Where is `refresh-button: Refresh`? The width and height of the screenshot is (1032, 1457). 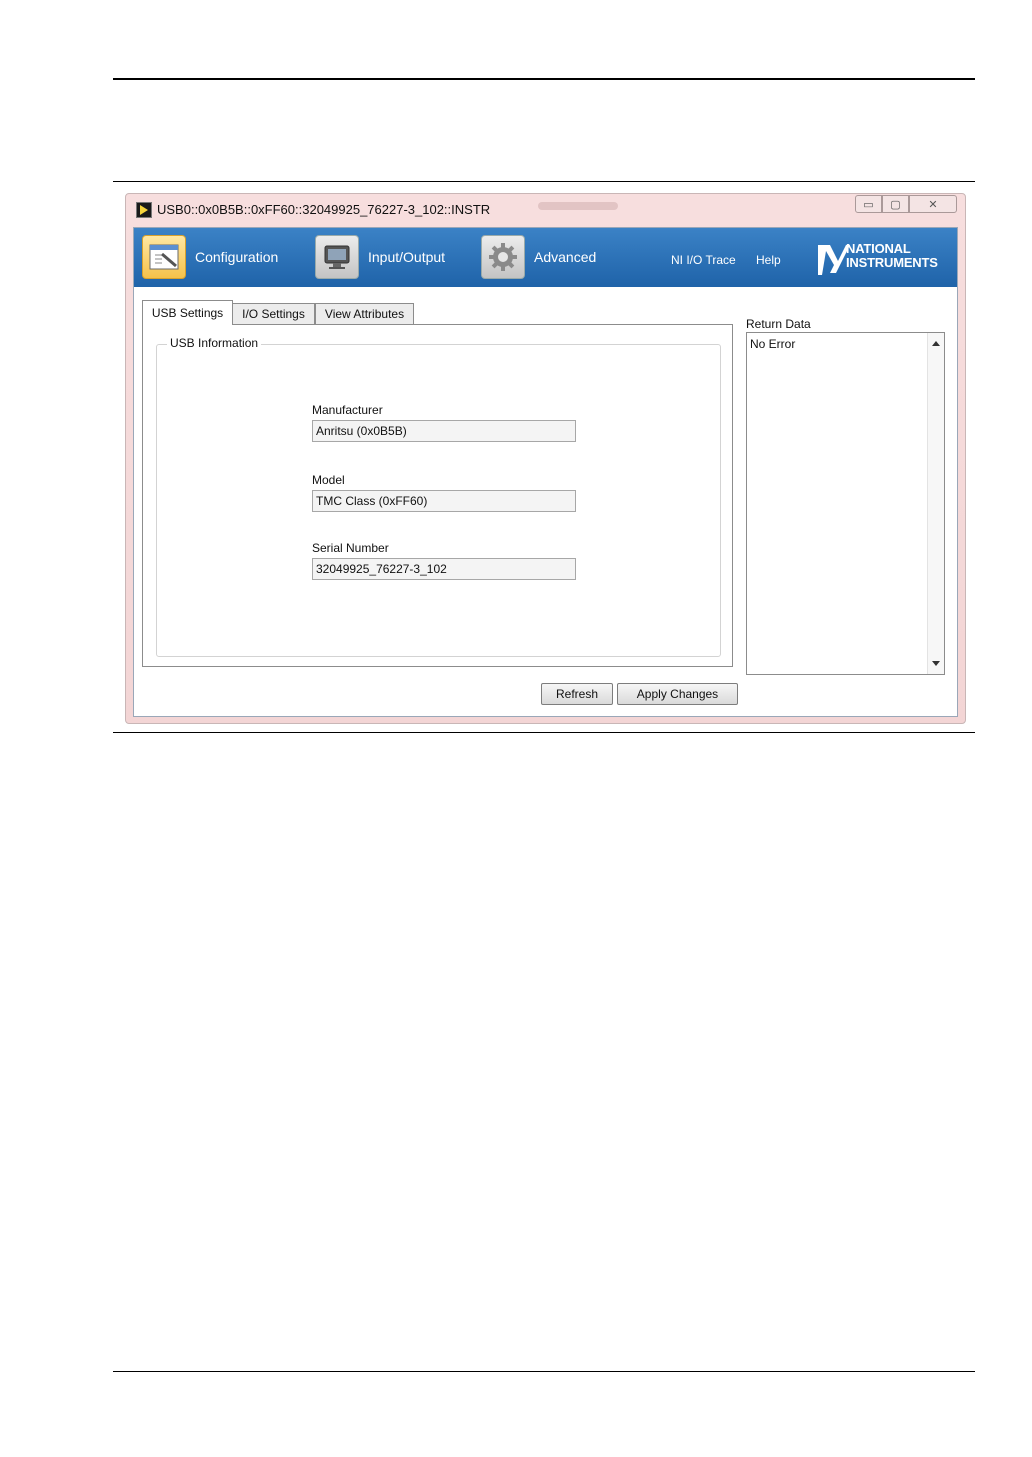 refresh-button: Refresh is located at coordinates (577, 694).